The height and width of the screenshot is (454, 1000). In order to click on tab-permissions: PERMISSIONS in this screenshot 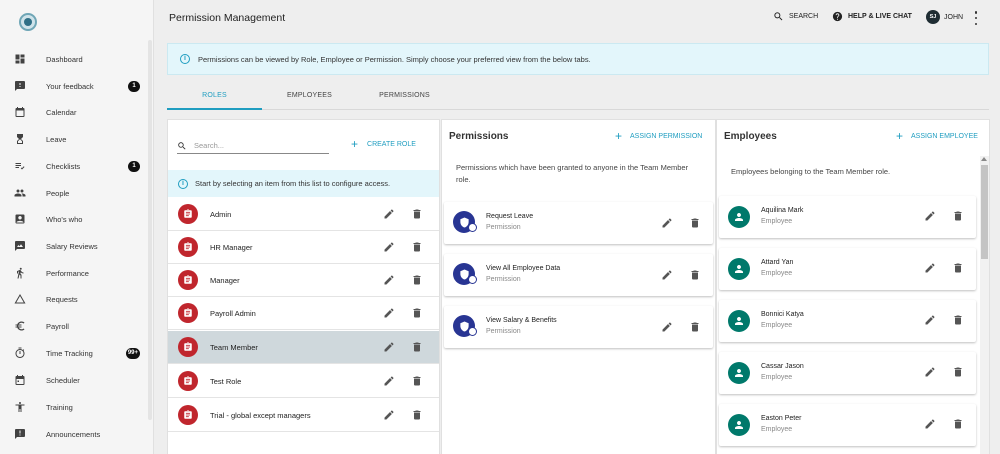, I will do `click(404, 96)`.